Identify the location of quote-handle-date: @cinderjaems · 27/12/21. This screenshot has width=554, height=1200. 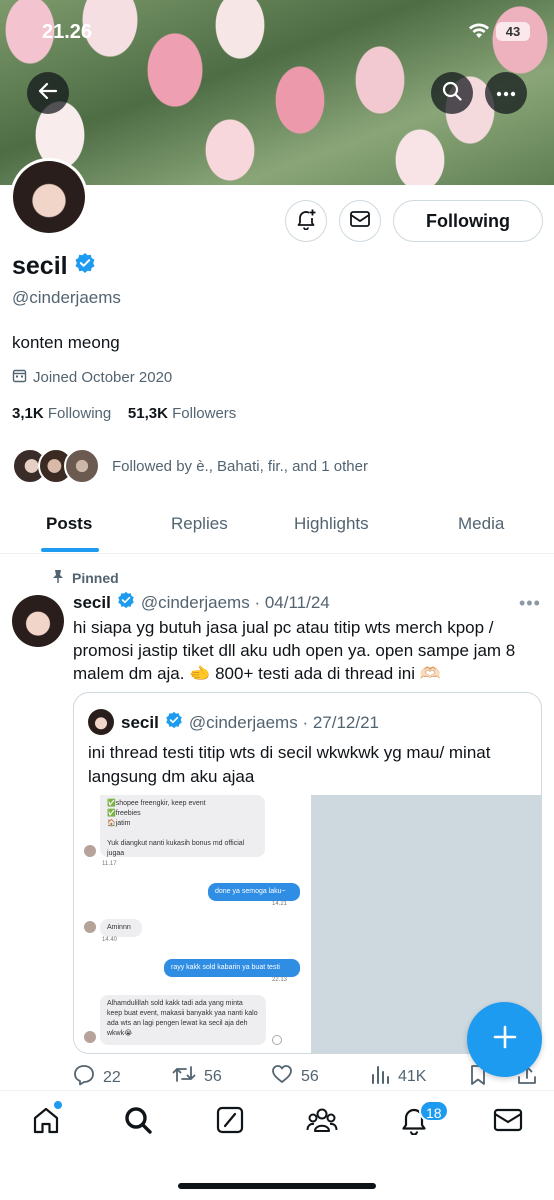
(283, 722).